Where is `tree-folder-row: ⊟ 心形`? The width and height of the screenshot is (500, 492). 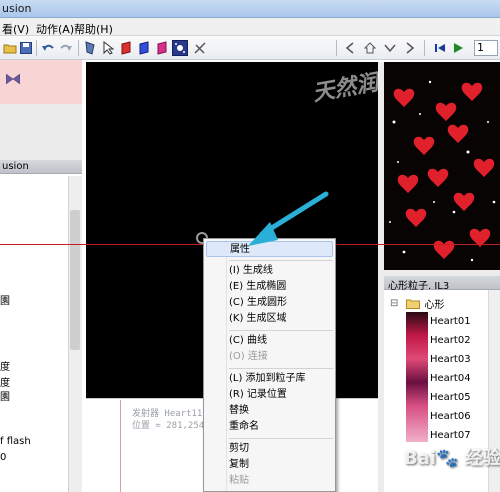
tree-folder-row: ⊟ 心形 is located at coordinates (417, 303).